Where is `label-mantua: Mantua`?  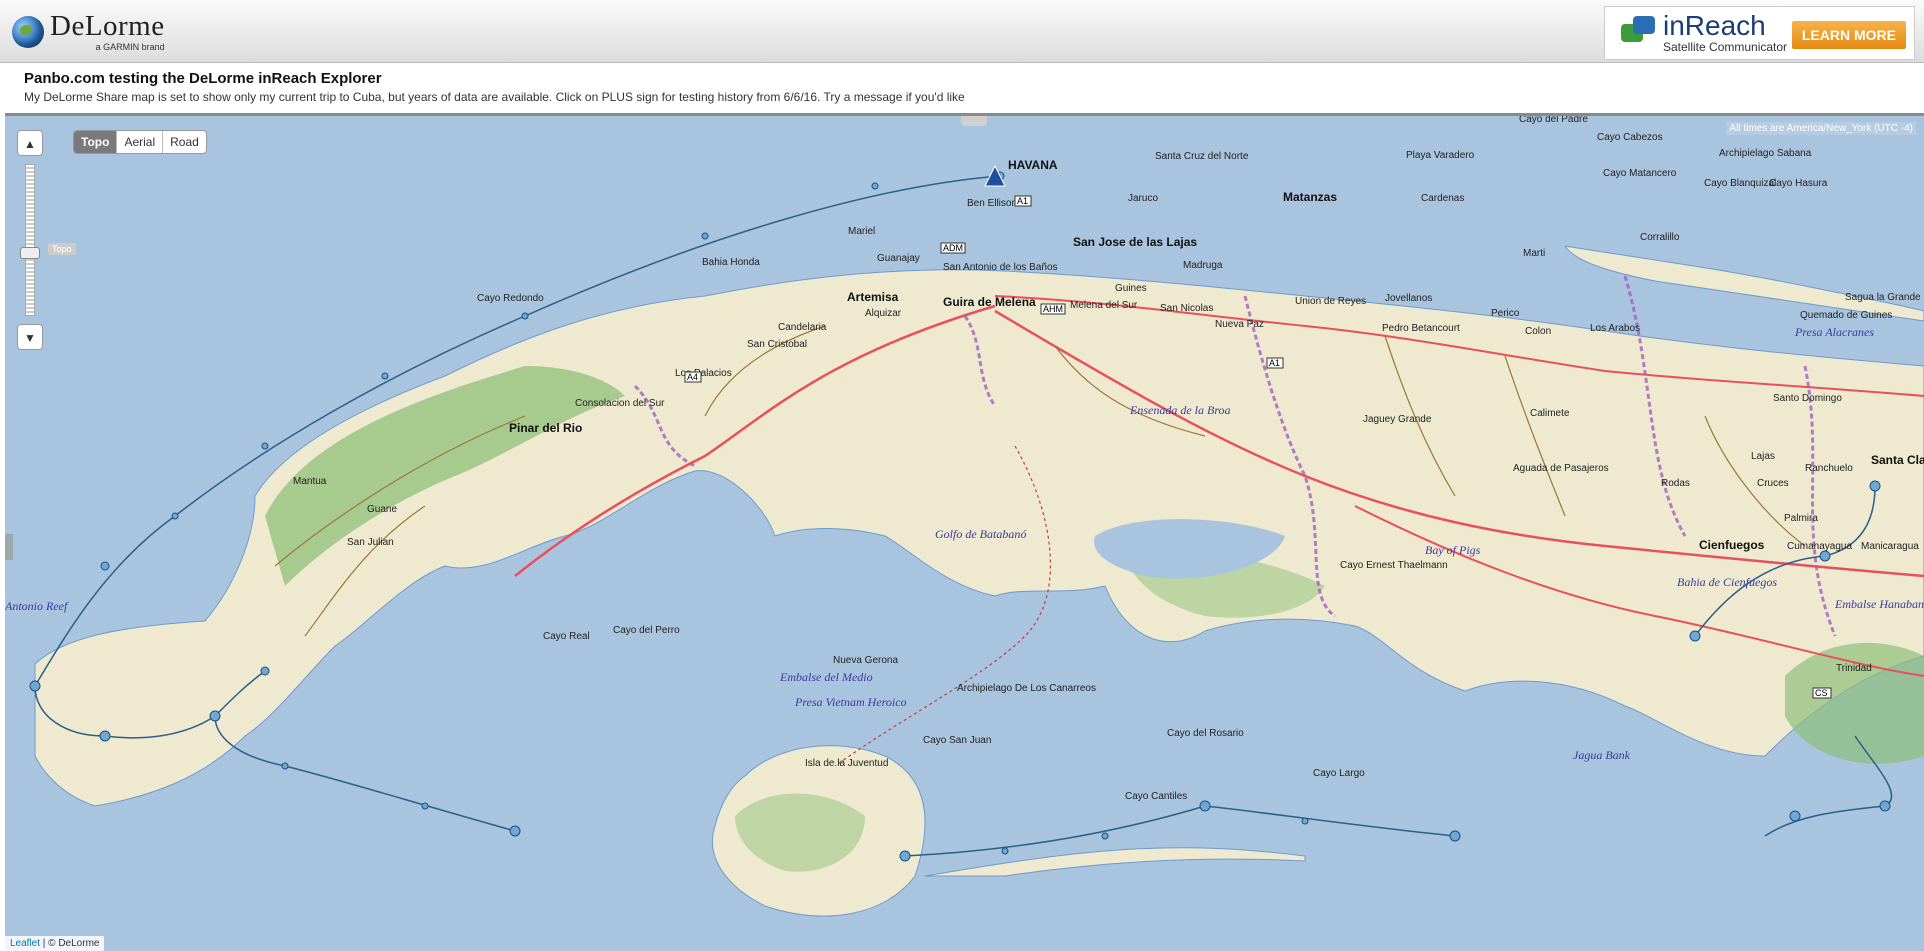 label-mantua: Mantua is located at coordinates (310, 481).